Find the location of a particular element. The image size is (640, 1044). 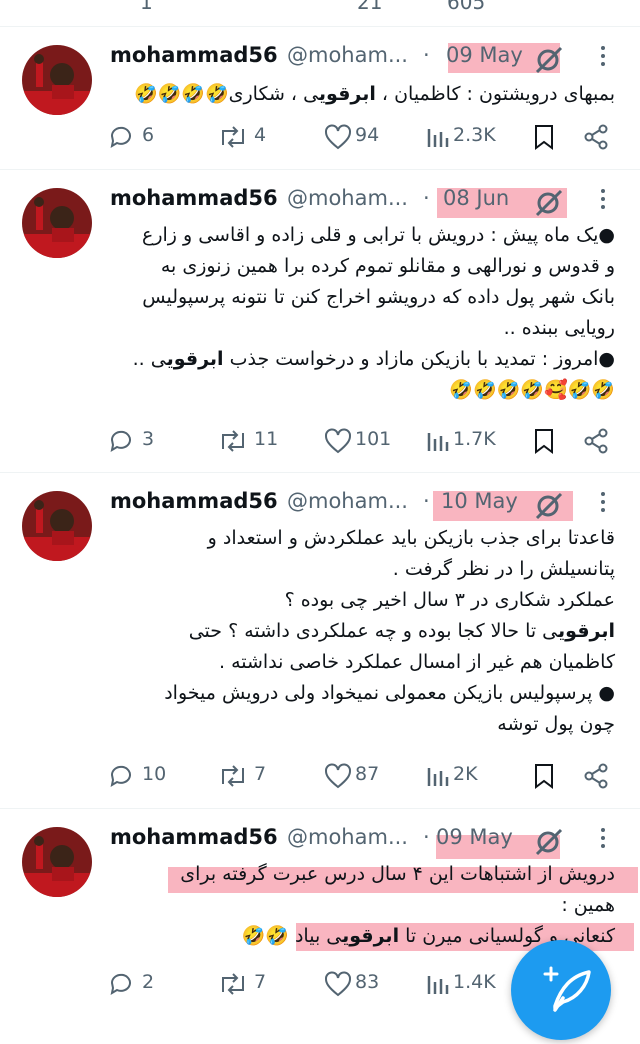

repost-button: 4 is located at coordinates (251, 137).